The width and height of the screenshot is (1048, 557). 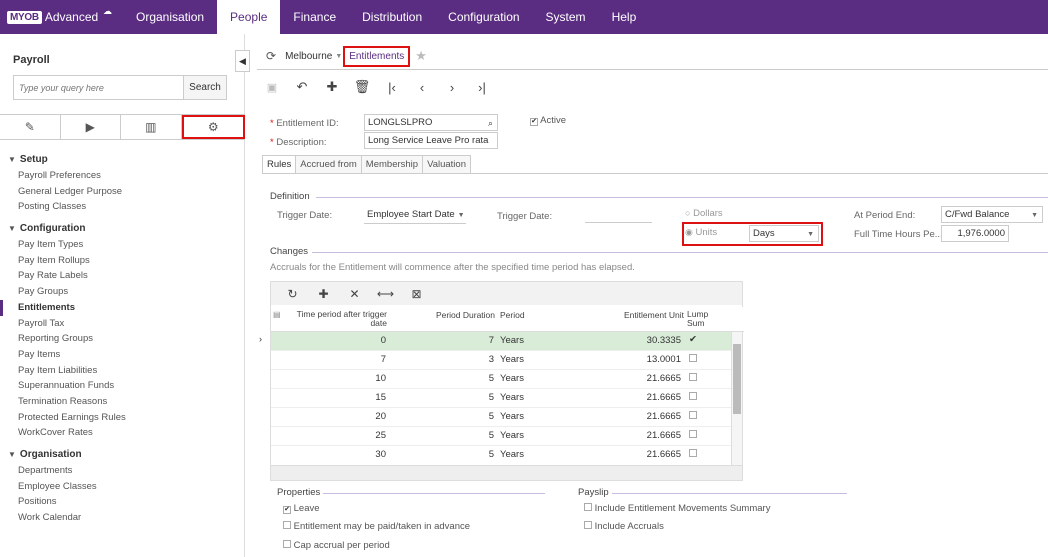 What do you see at coordinates (566, 17) in the screenshot?
I see `menu-system: System` at bounding box center [566, 17].